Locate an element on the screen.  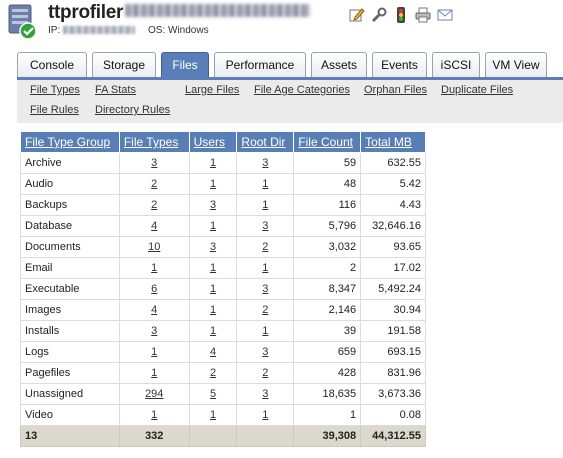
users-link: 5 is located at coordinates (213, 394).